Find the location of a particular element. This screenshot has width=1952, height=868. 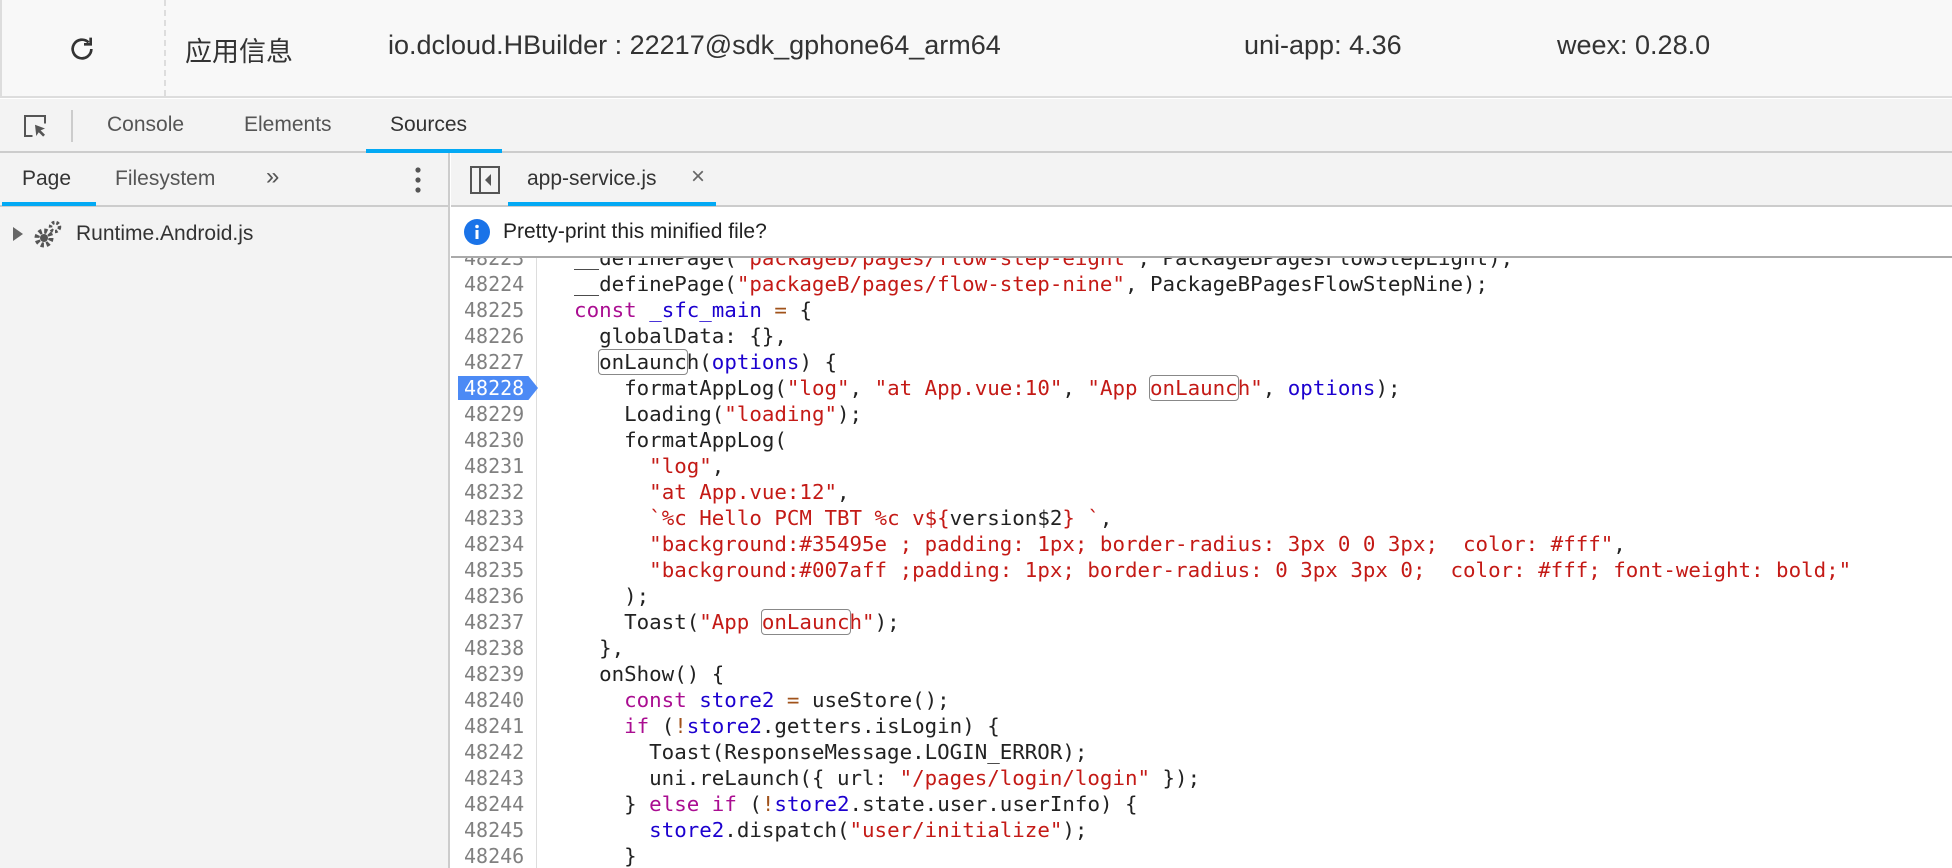

line-number: 48238 is located at coordinates (494, 648).